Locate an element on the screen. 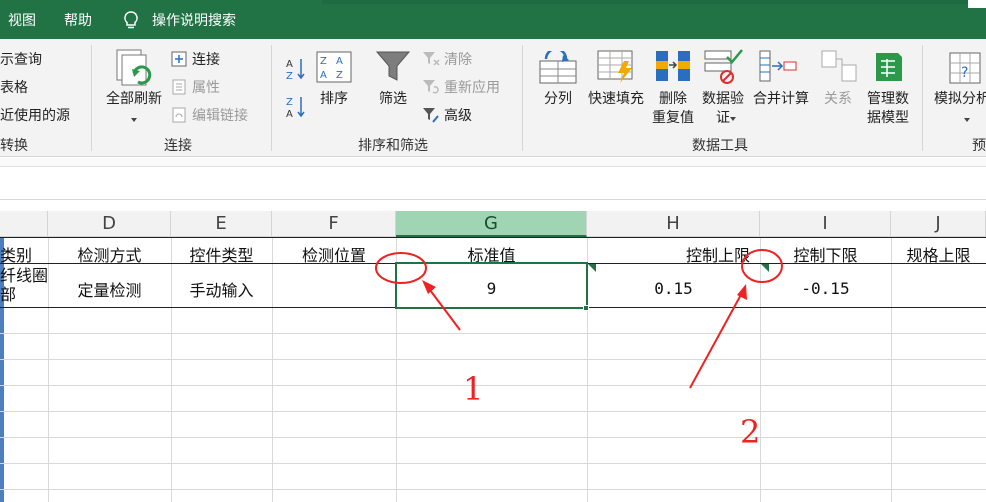 This screenshot has height=502, width=986. consolidate-button: 合并计算 is located at coordinates (781, 99).